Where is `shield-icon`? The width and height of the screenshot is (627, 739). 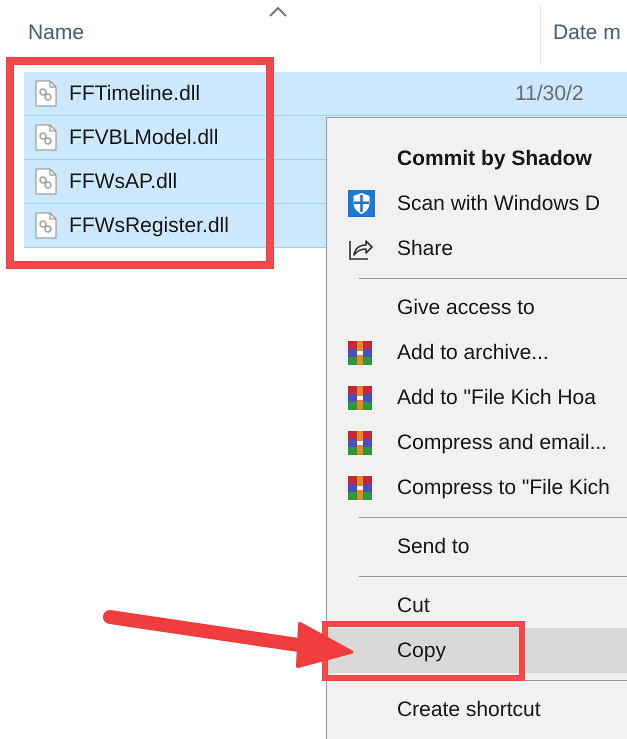 shield-icon is located at coordinates (361, 203).